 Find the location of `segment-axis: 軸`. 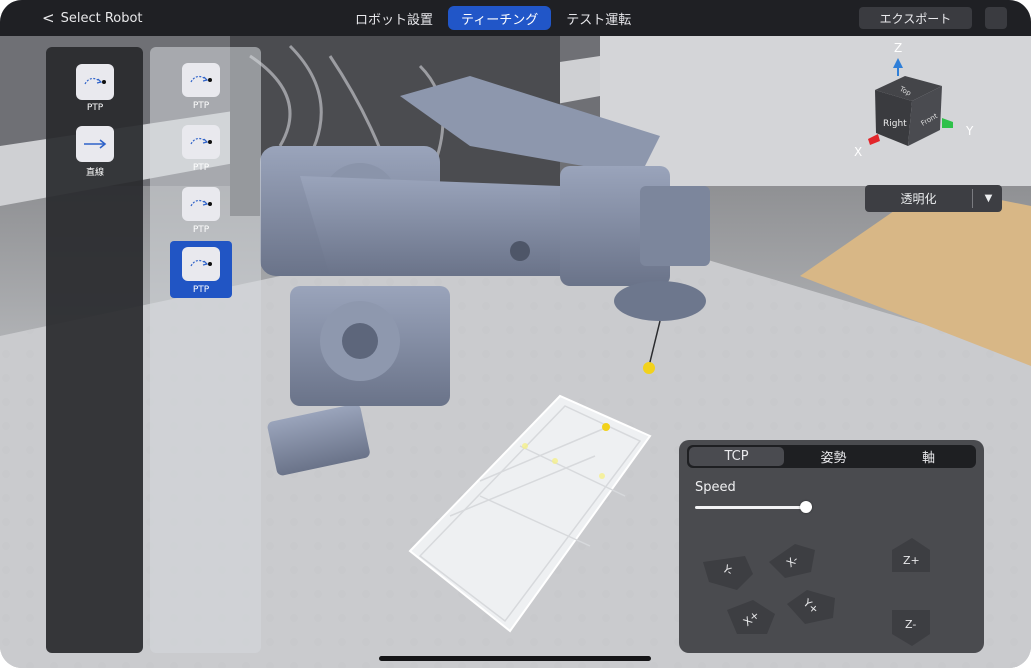

segment-axis: 軸 is located at coordinates (928, 456).